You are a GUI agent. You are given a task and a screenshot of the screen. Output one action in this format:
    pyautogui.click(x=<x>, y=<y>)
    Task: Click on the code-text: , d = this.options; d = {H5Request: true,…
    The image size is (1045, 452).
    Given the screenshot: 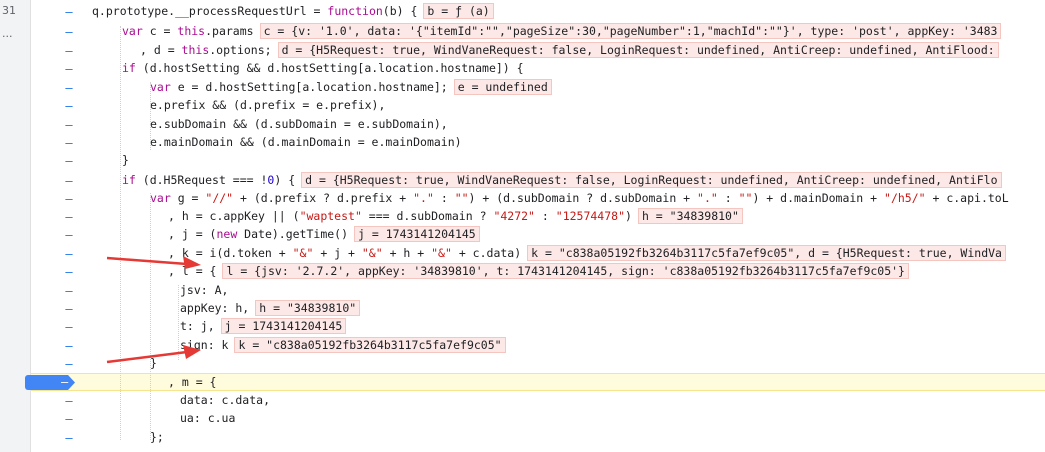 What is the action you would take?
    pyautogui.click(x=569, y=50)
    